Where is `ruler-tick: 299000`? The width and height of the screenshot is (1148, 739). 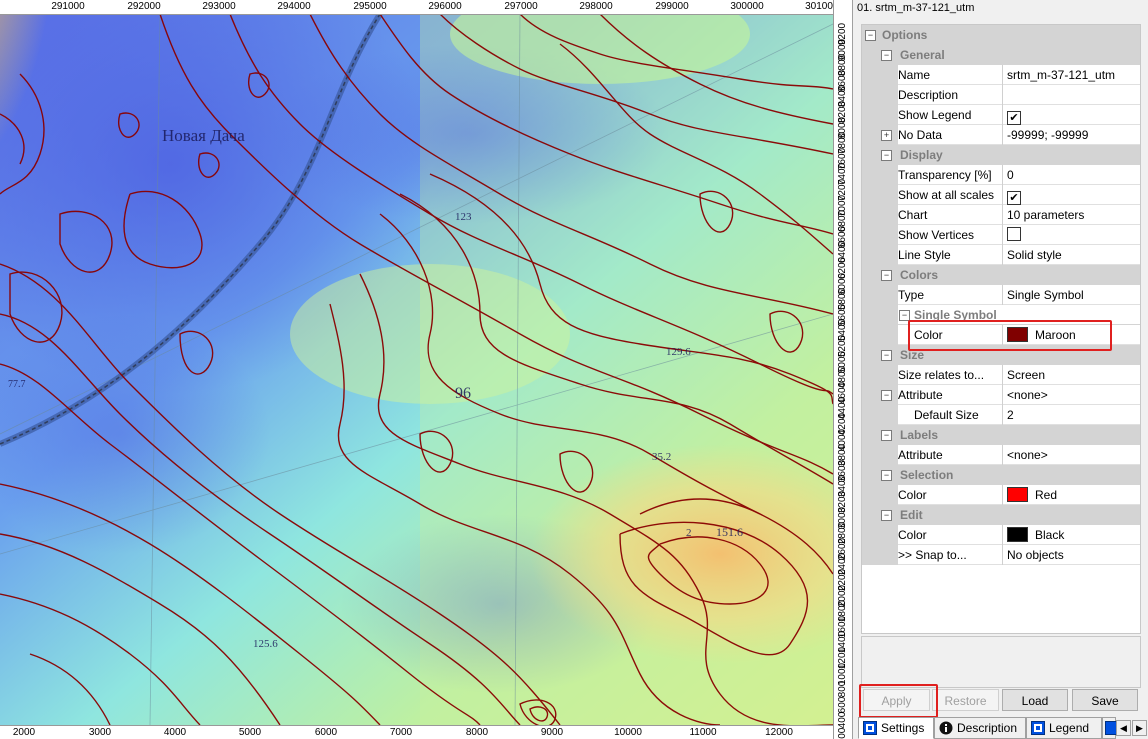 ruler-tick: 299000 is located at coordinates (672, 6).